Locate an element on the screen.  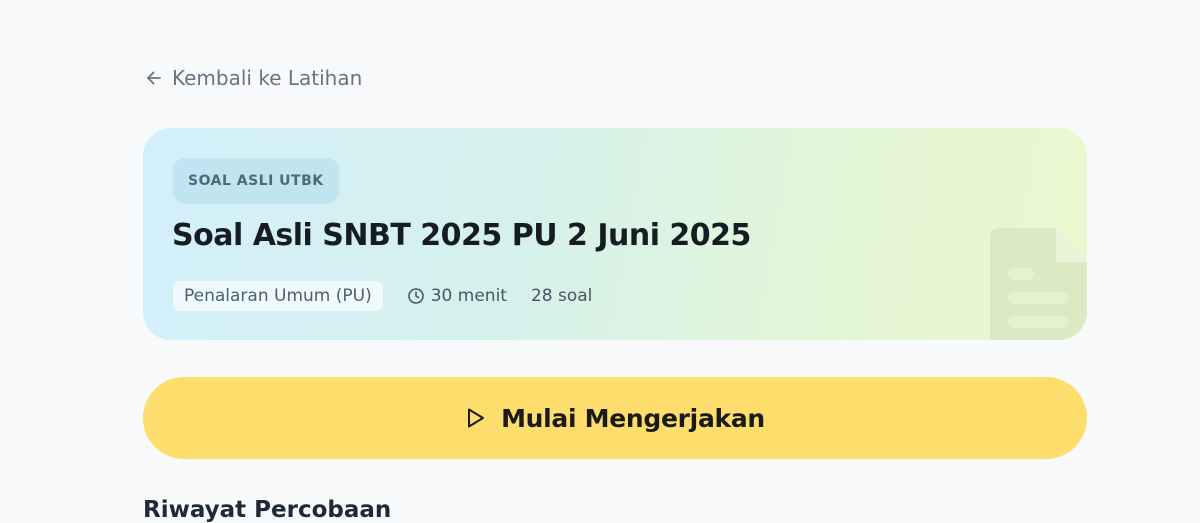
back-to-practice-link: Kembali ke Latihan is located at coordinates (253, 78).